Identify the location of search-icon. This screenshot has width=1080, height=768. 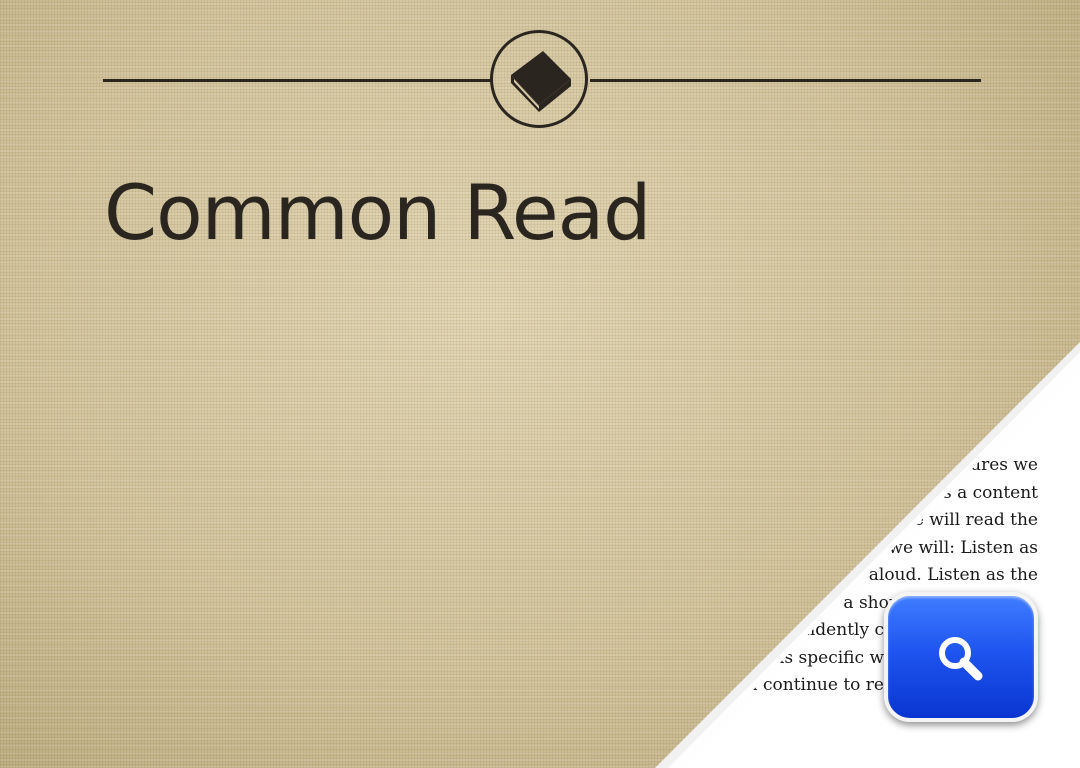
(961, 659).